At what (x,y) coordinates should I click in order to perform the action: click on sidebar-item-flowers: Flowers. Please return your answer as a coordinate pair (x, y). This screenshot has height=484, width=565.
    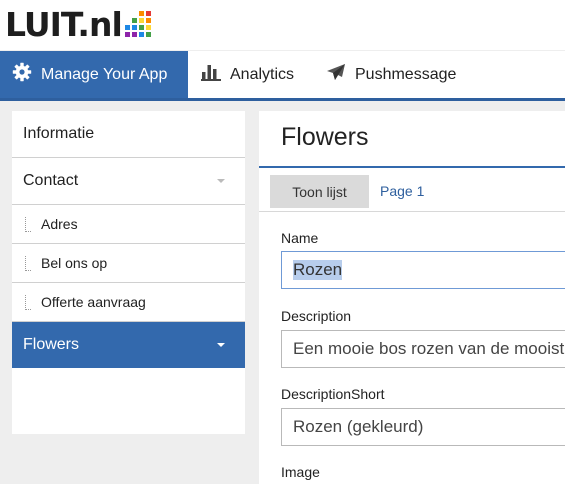
    Looking at the image, I should click on (128, 345).